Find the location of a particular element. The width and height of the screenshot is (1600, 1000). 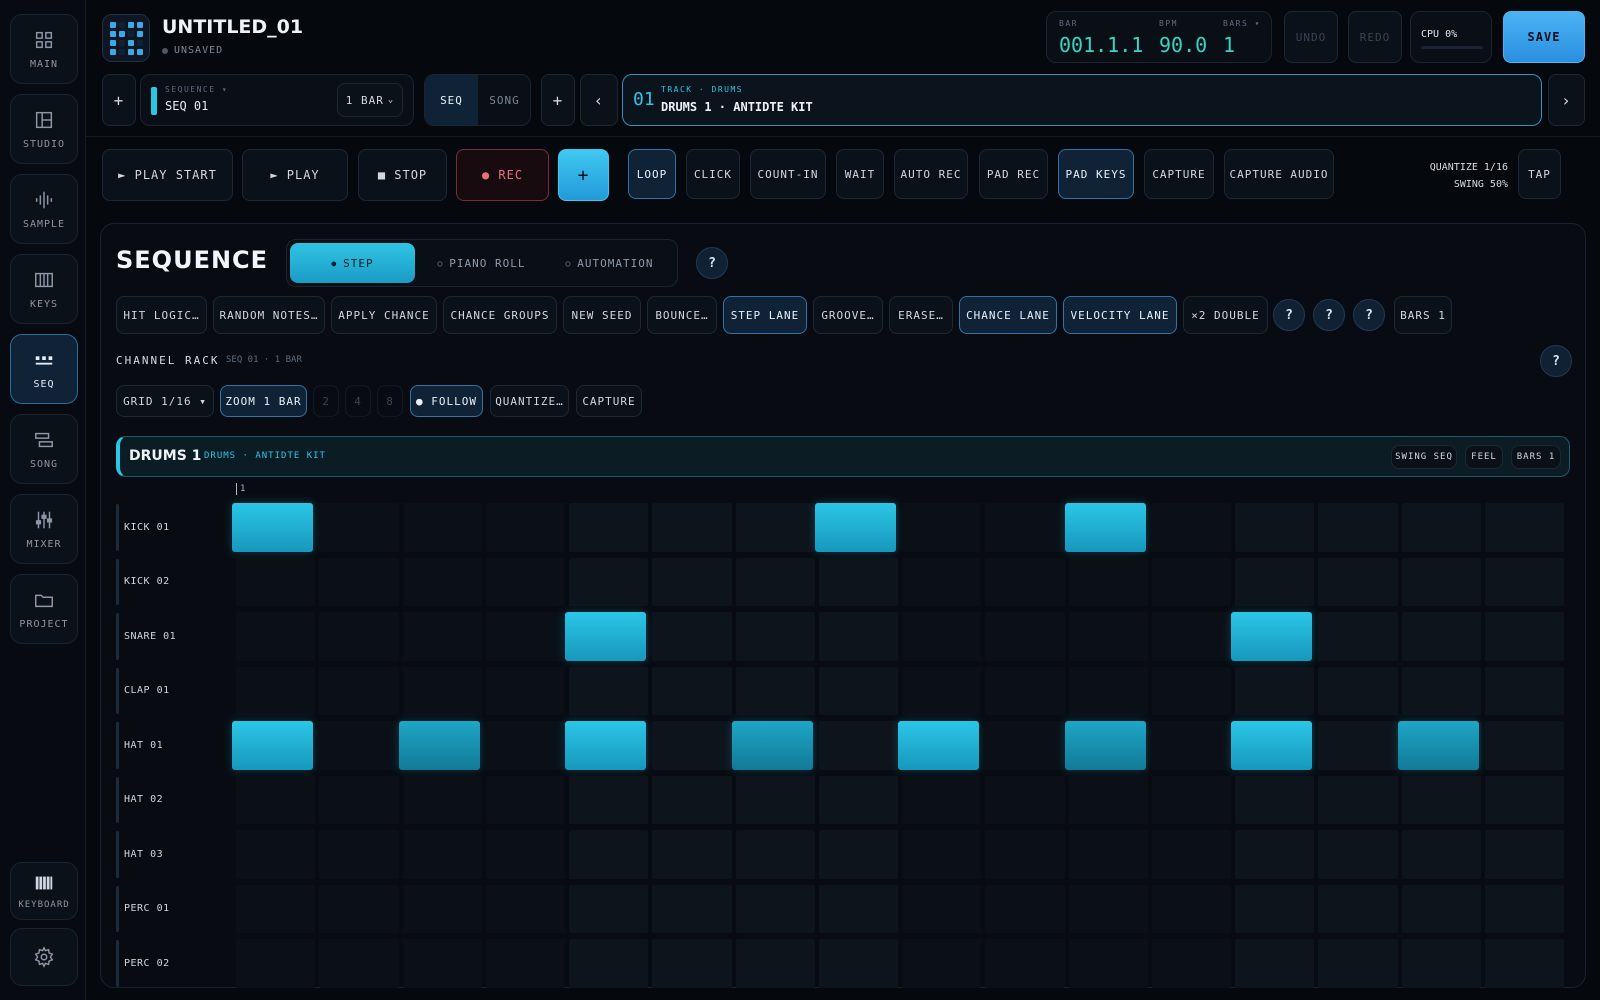

nav-keys: KEYS is located at coordinates (44, 289).